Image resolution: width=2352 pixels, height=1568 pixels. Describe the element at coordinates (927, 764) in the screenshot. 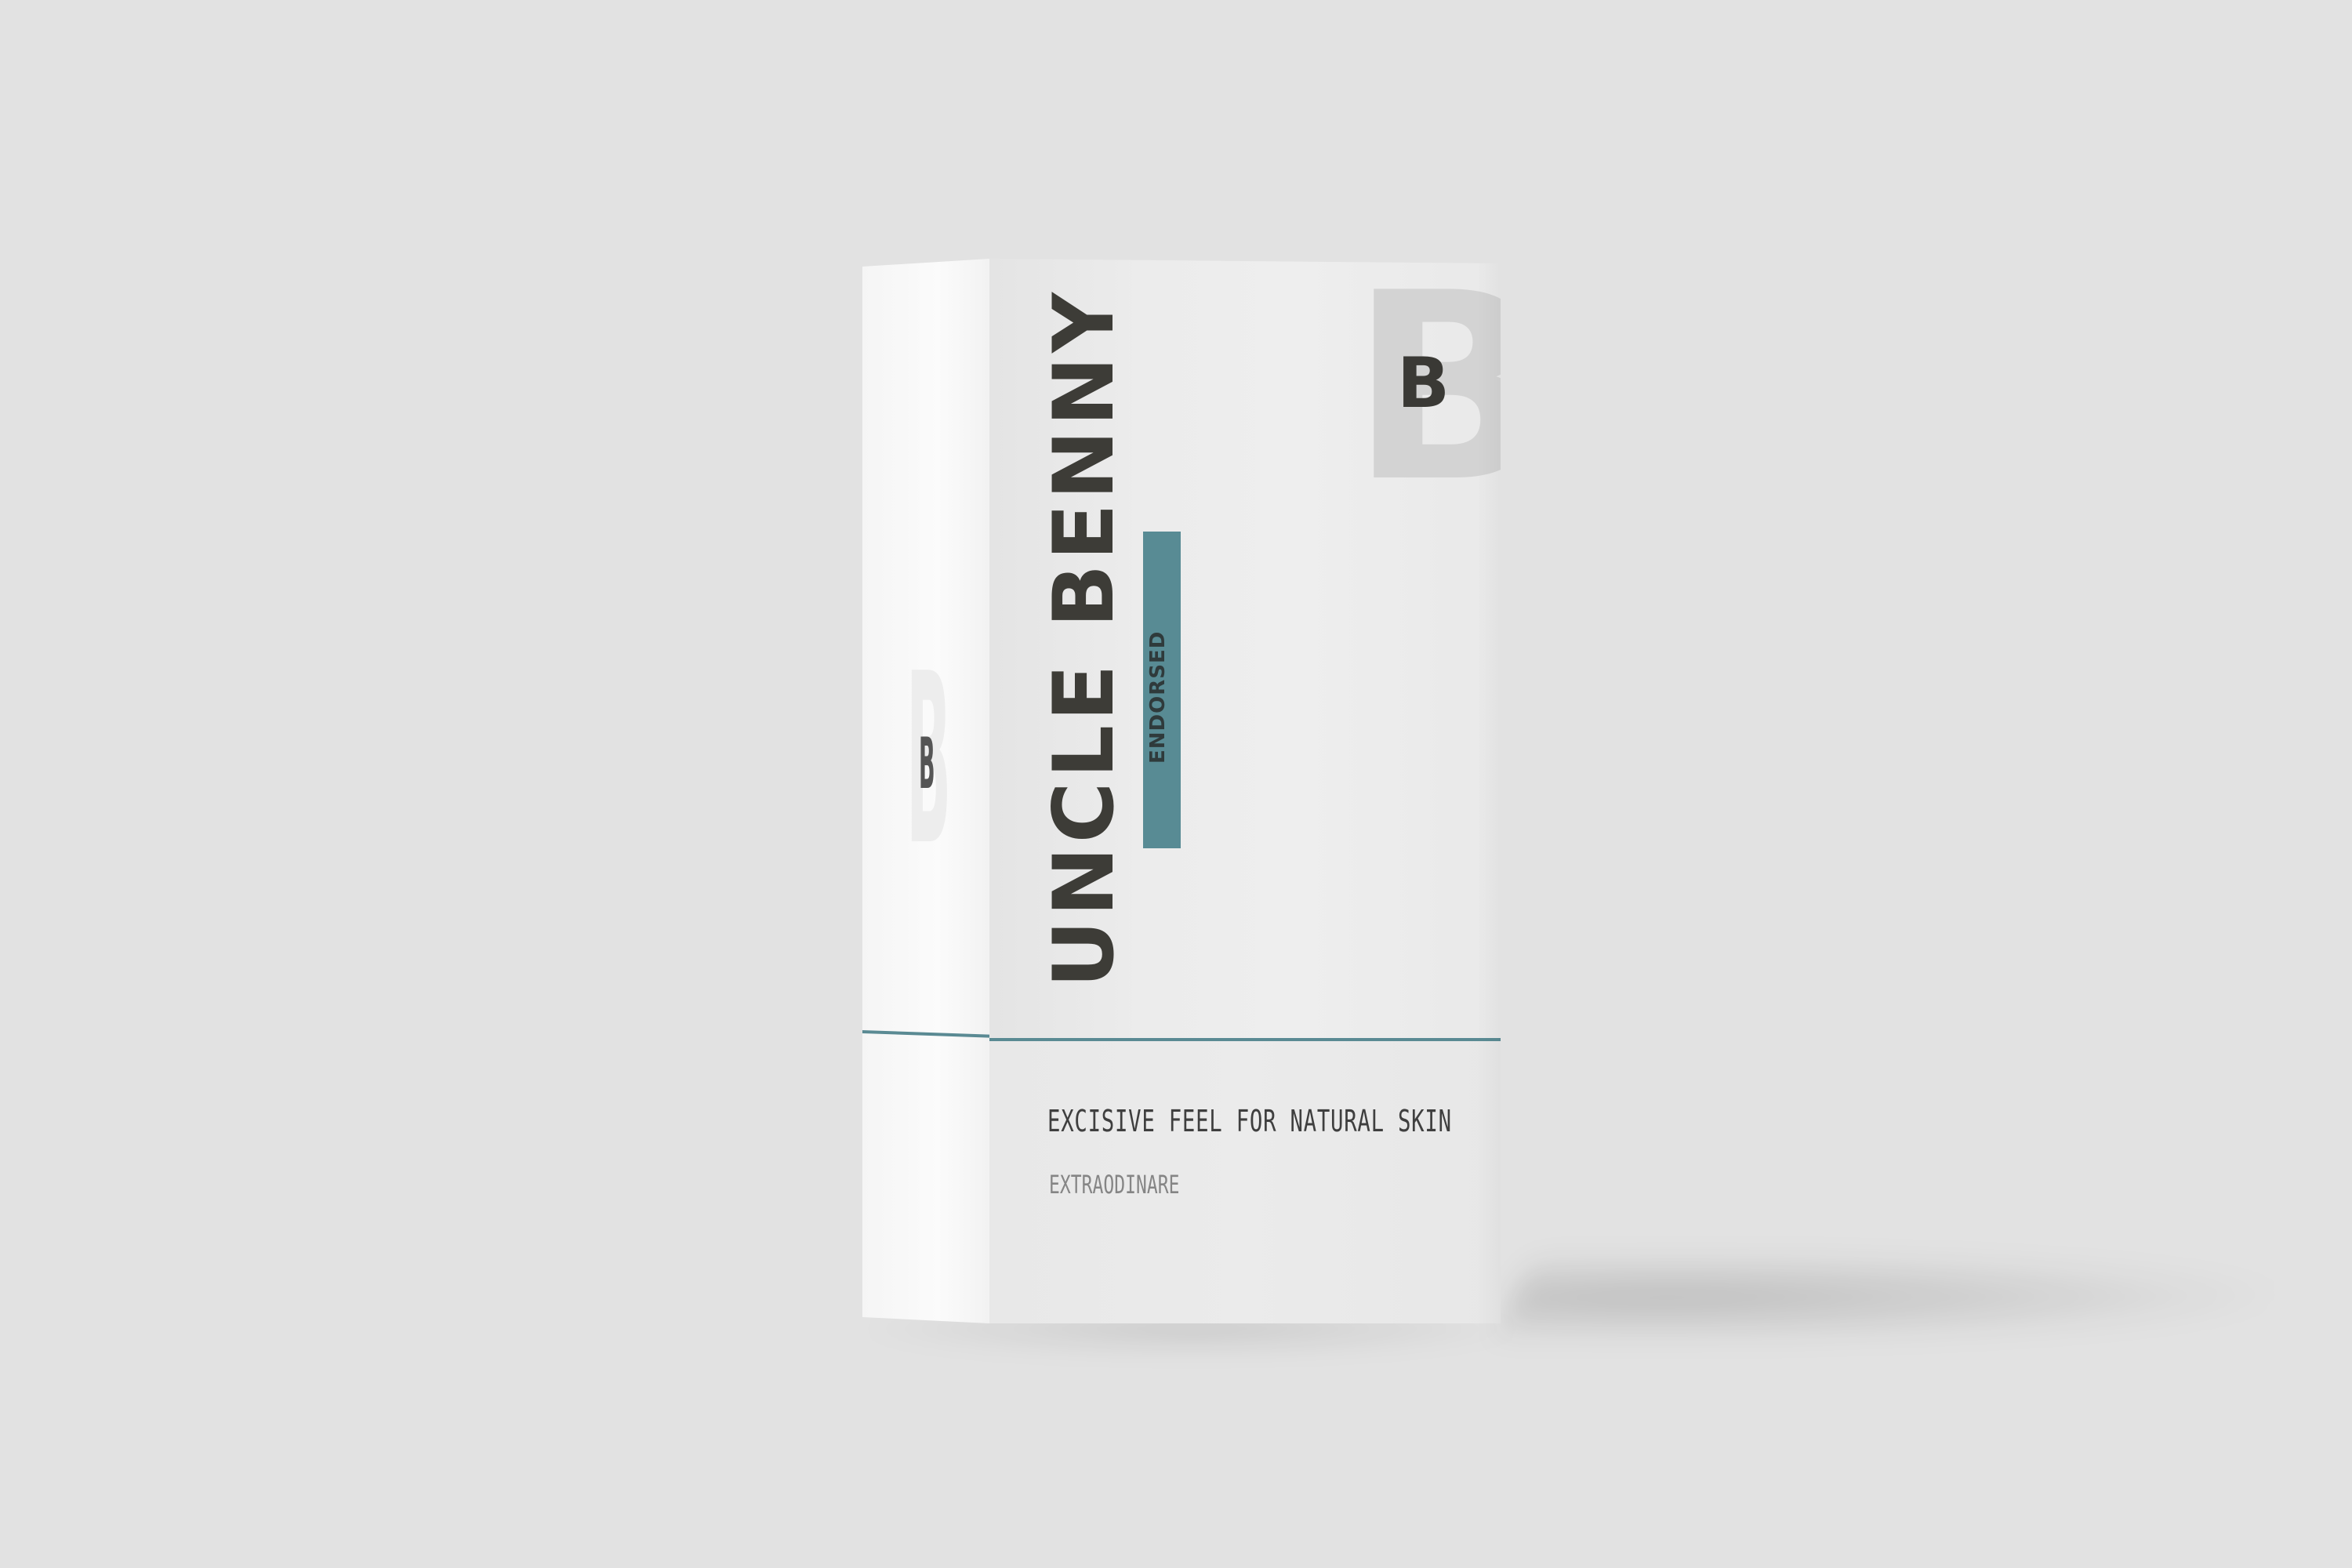

I see `side-monogram-small: B` at that location.